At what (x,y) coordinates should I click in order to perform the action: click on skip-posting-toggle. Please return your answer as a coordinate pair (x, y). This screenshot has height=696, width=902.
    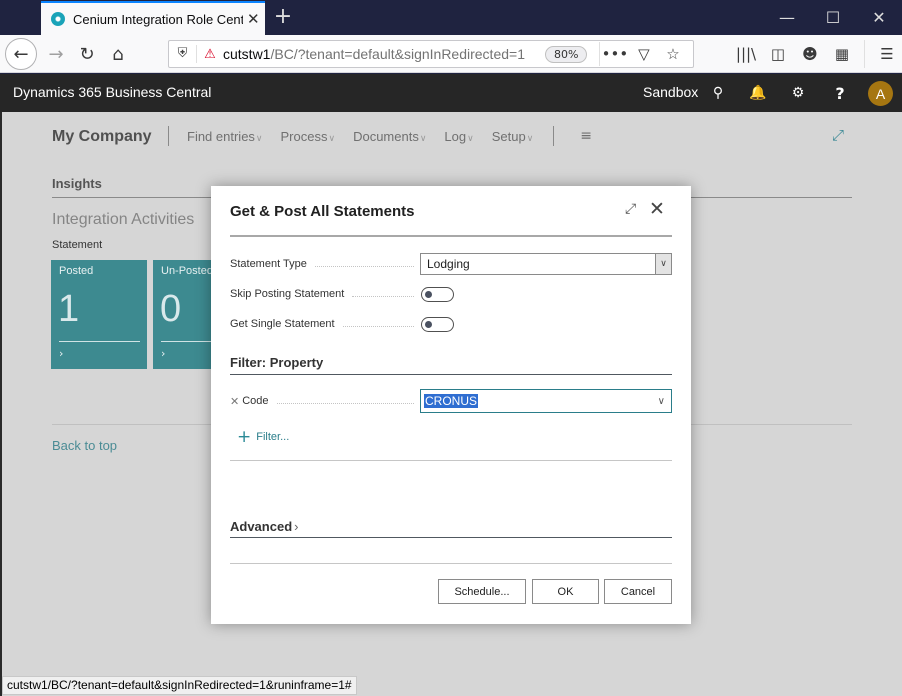
    Looking at the image, I should click on (437, 294).